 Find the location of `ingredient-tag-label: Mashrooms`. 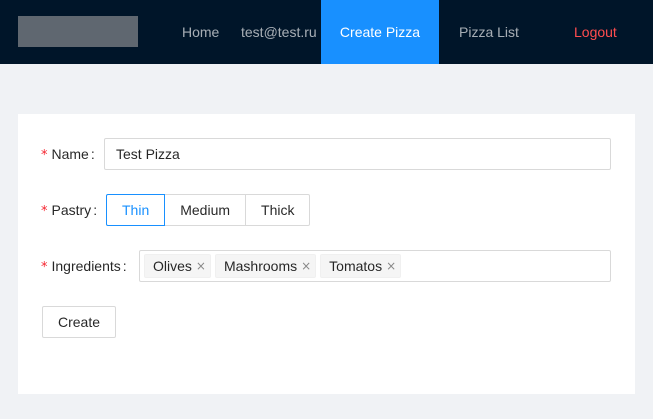

ingredient-tag-label: Mashrooms is located at coordinates (260, 266).